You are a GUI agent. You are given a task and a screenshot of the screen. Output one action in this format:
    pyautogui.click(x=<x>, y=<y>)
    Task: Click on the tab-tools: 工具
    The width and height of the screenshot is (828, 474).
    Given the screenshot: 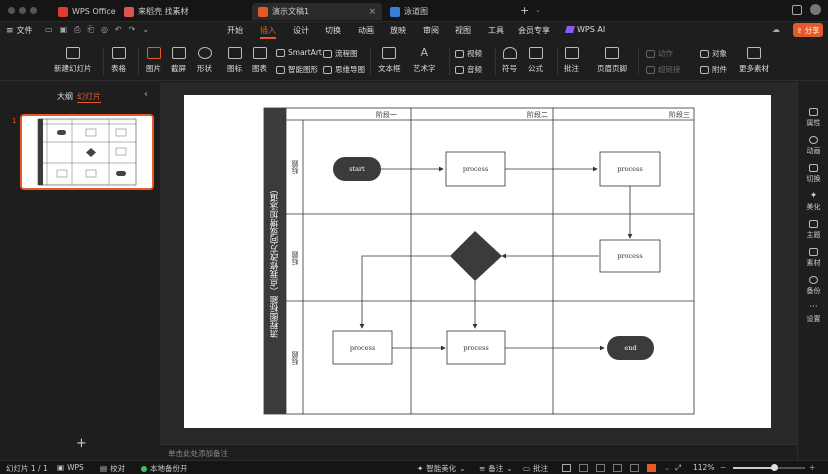 What is the action you would take?
    pyautogui.click(x=496, y=30)
    